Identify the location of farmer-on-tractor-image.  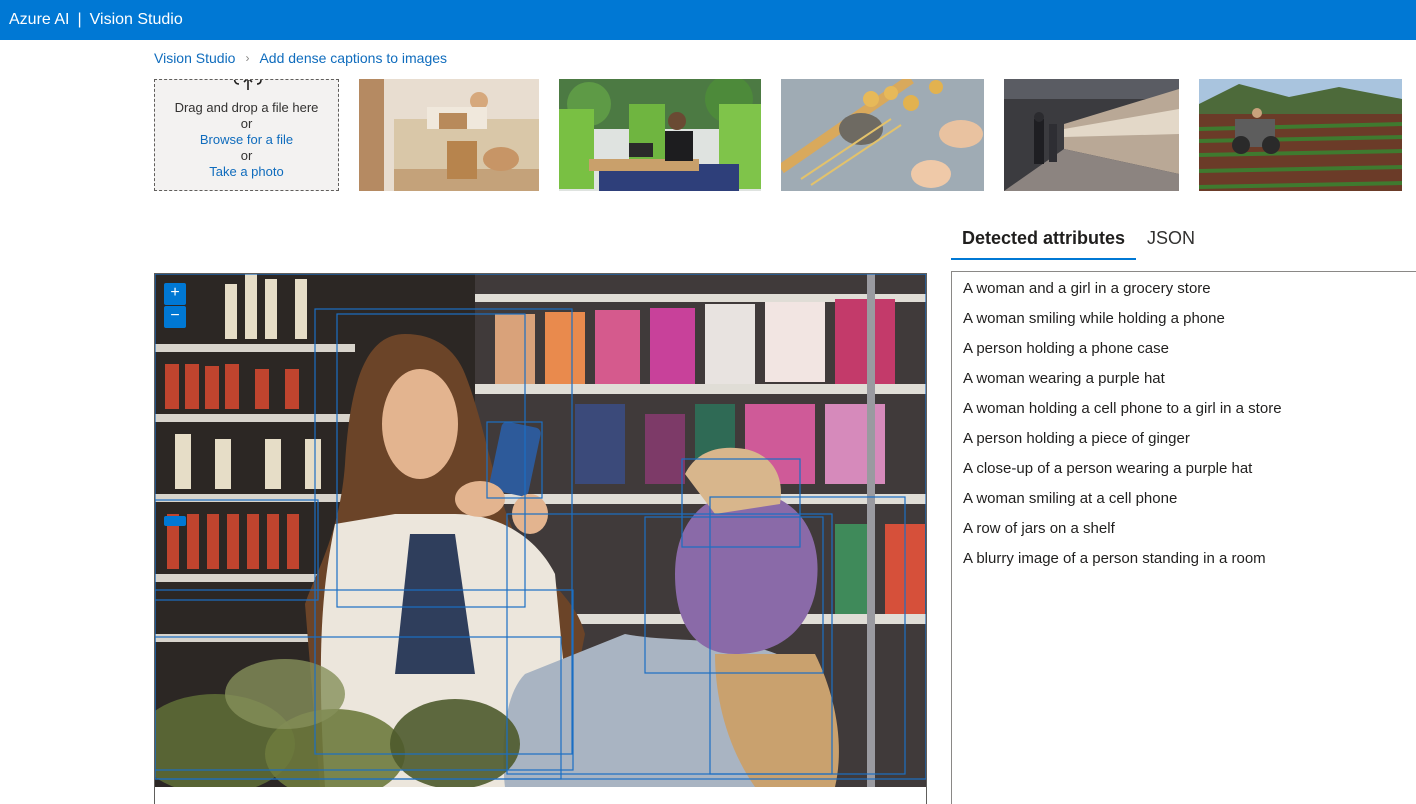
(1300, 135).